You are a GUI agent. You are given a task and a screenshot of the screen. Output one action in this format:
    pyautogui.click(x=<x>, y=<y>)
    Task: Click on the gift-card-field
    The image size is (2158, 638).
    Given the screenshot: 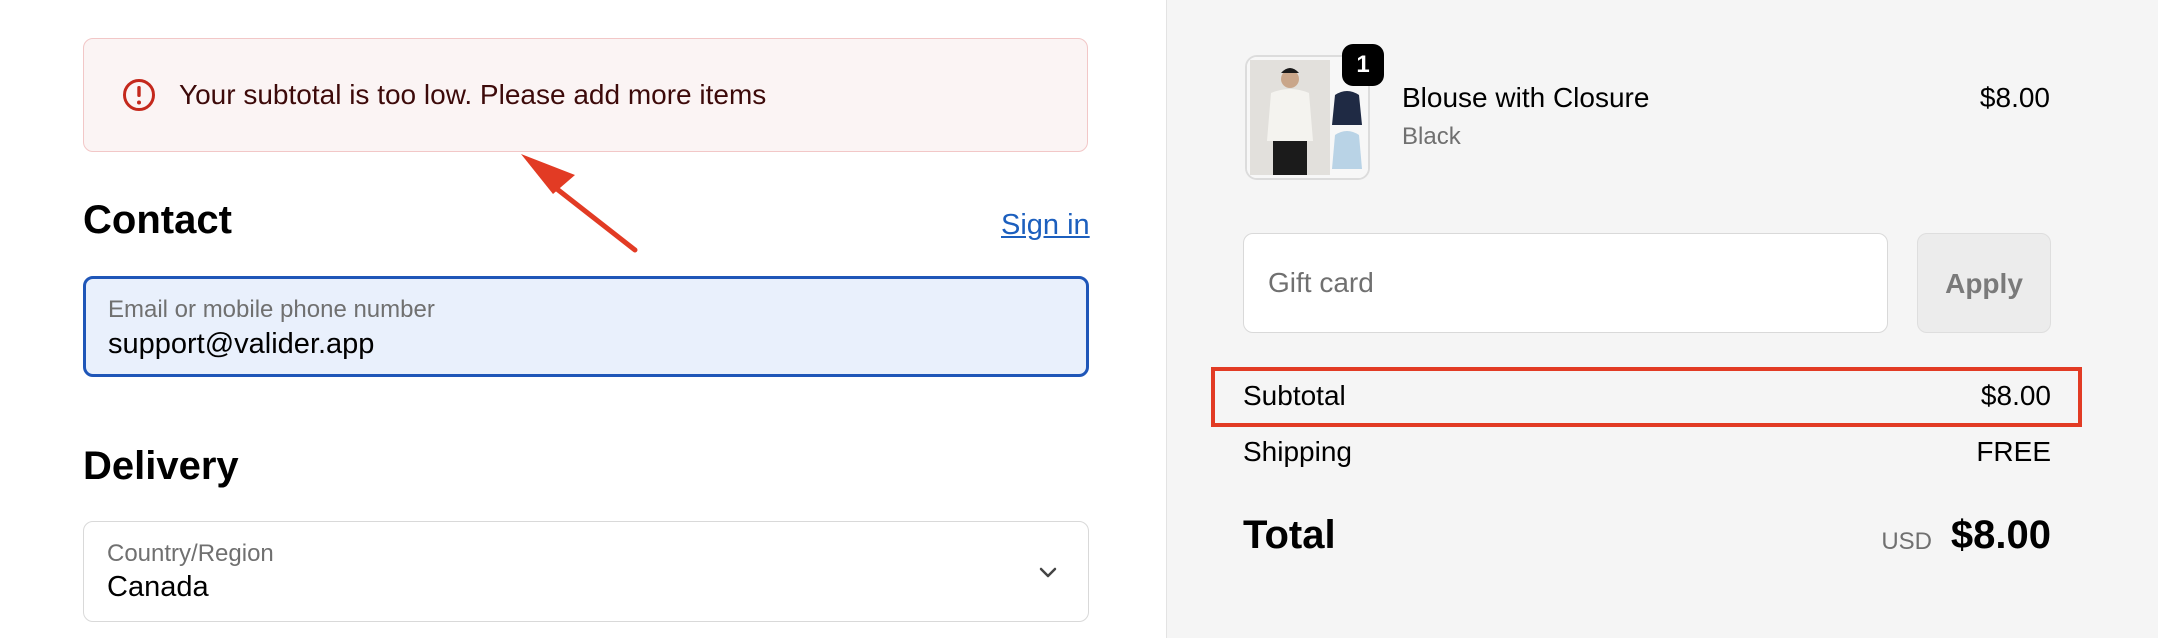 What is the action you would take?
    pyautogui.click(x=1565, y=283)
    